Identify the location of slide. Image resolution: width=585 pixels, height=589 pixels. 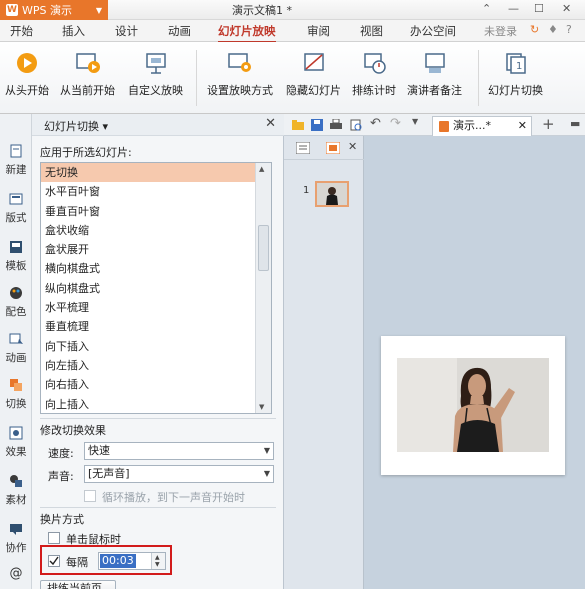
(473, 405).